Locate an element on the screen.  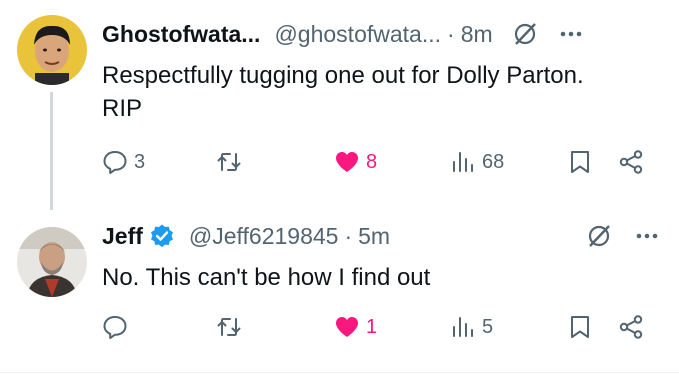
like-button: 1 is located at coordinates (355, 327).